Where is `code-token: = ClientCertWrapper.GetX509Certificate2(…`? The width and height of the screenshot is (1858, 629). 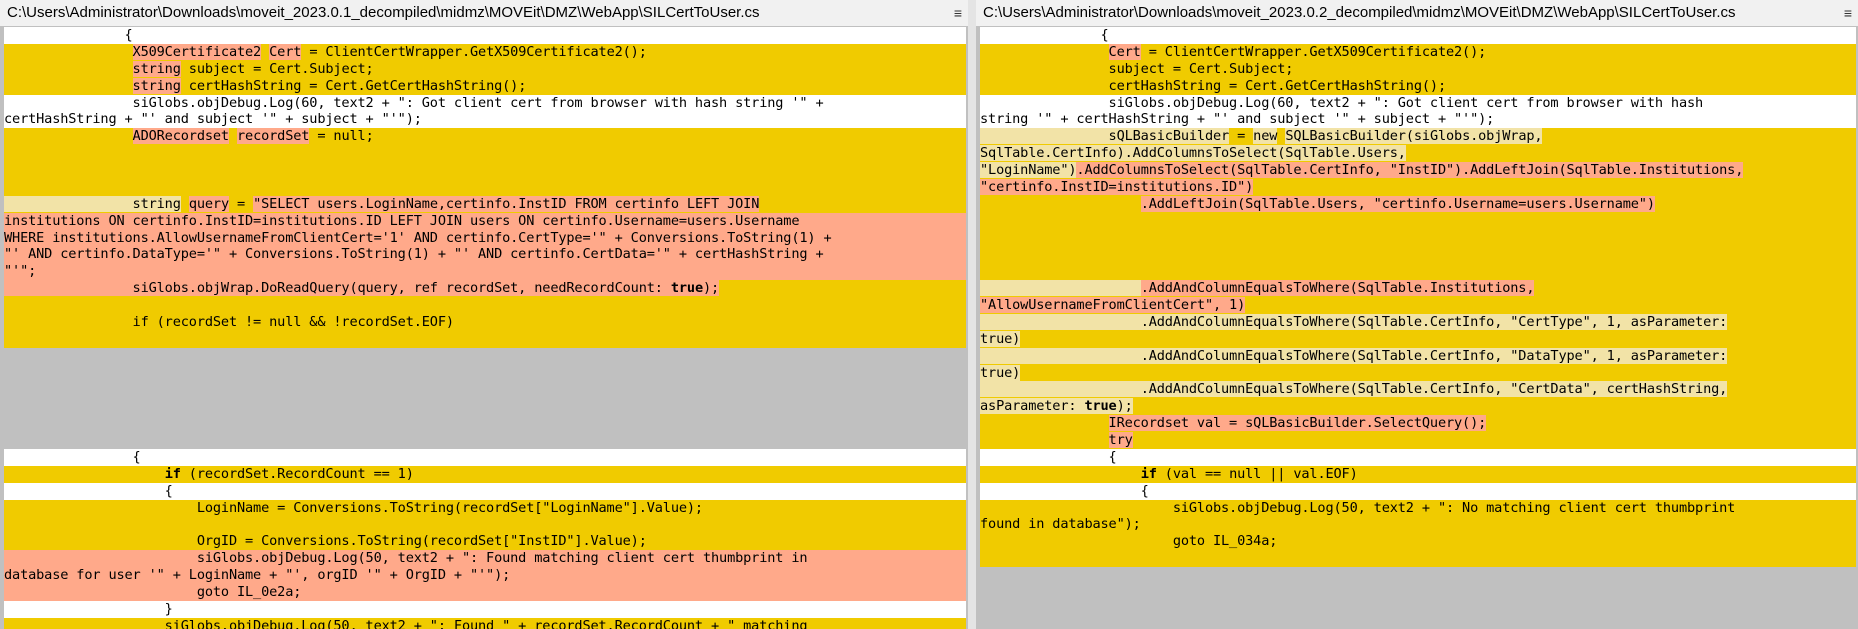 code-token: = ClientCertWrapper.GetX509Certificate2(… is located at coordinates (1313, 51).